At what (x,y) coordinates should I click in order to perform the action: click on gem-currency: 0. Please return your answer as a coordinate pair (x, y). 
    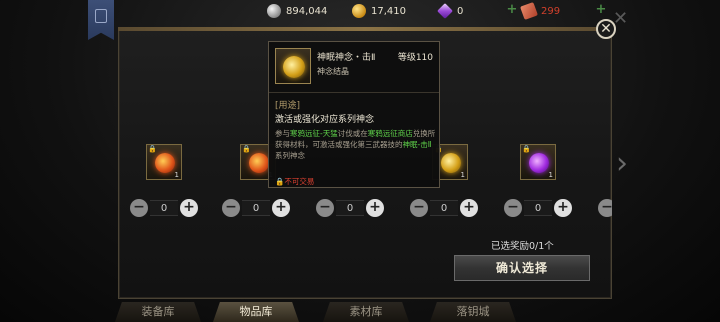
    Looking at the image, I should click on (450, 11).